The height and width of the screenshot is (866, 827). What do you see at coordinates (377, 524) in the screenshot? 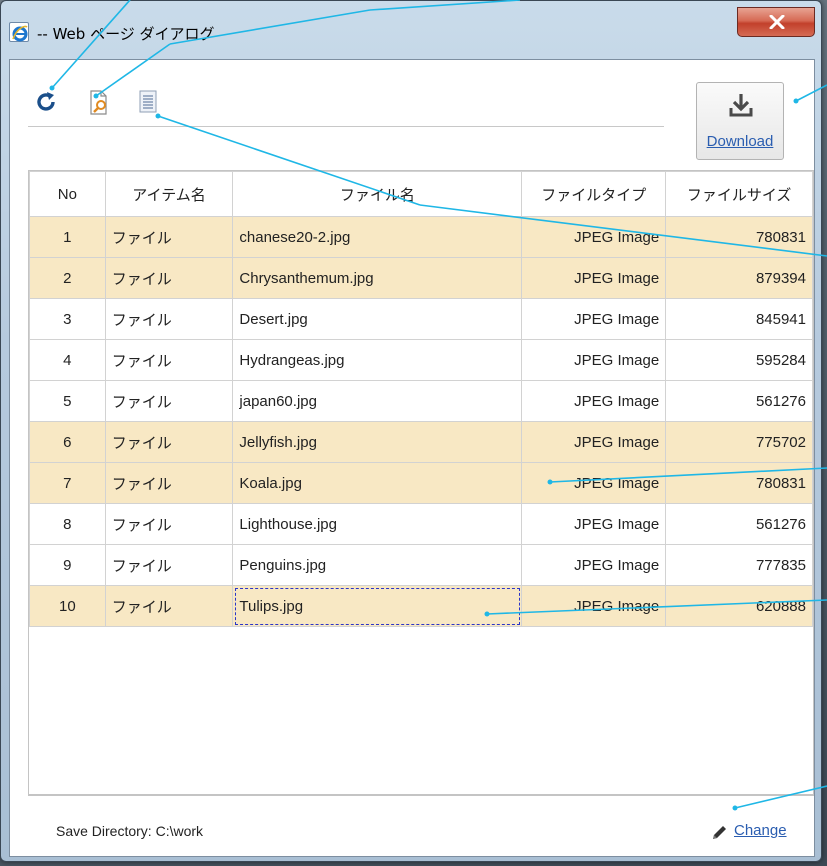
I see `cell-file-name: Lighthouse.jpg` at bounding box center [377, 524].